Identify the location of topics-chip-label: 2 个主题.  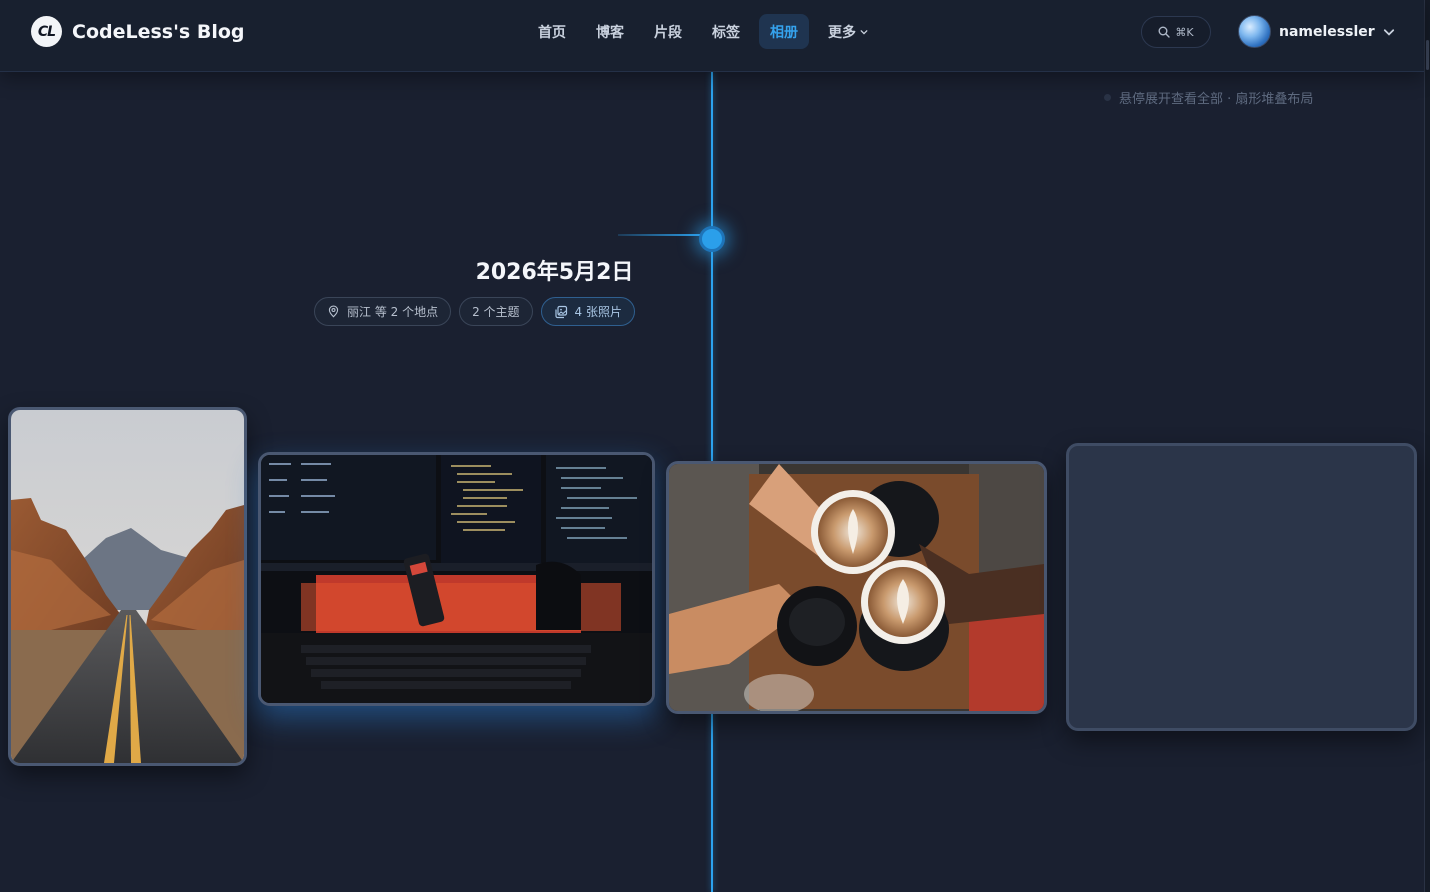
(496, 312).